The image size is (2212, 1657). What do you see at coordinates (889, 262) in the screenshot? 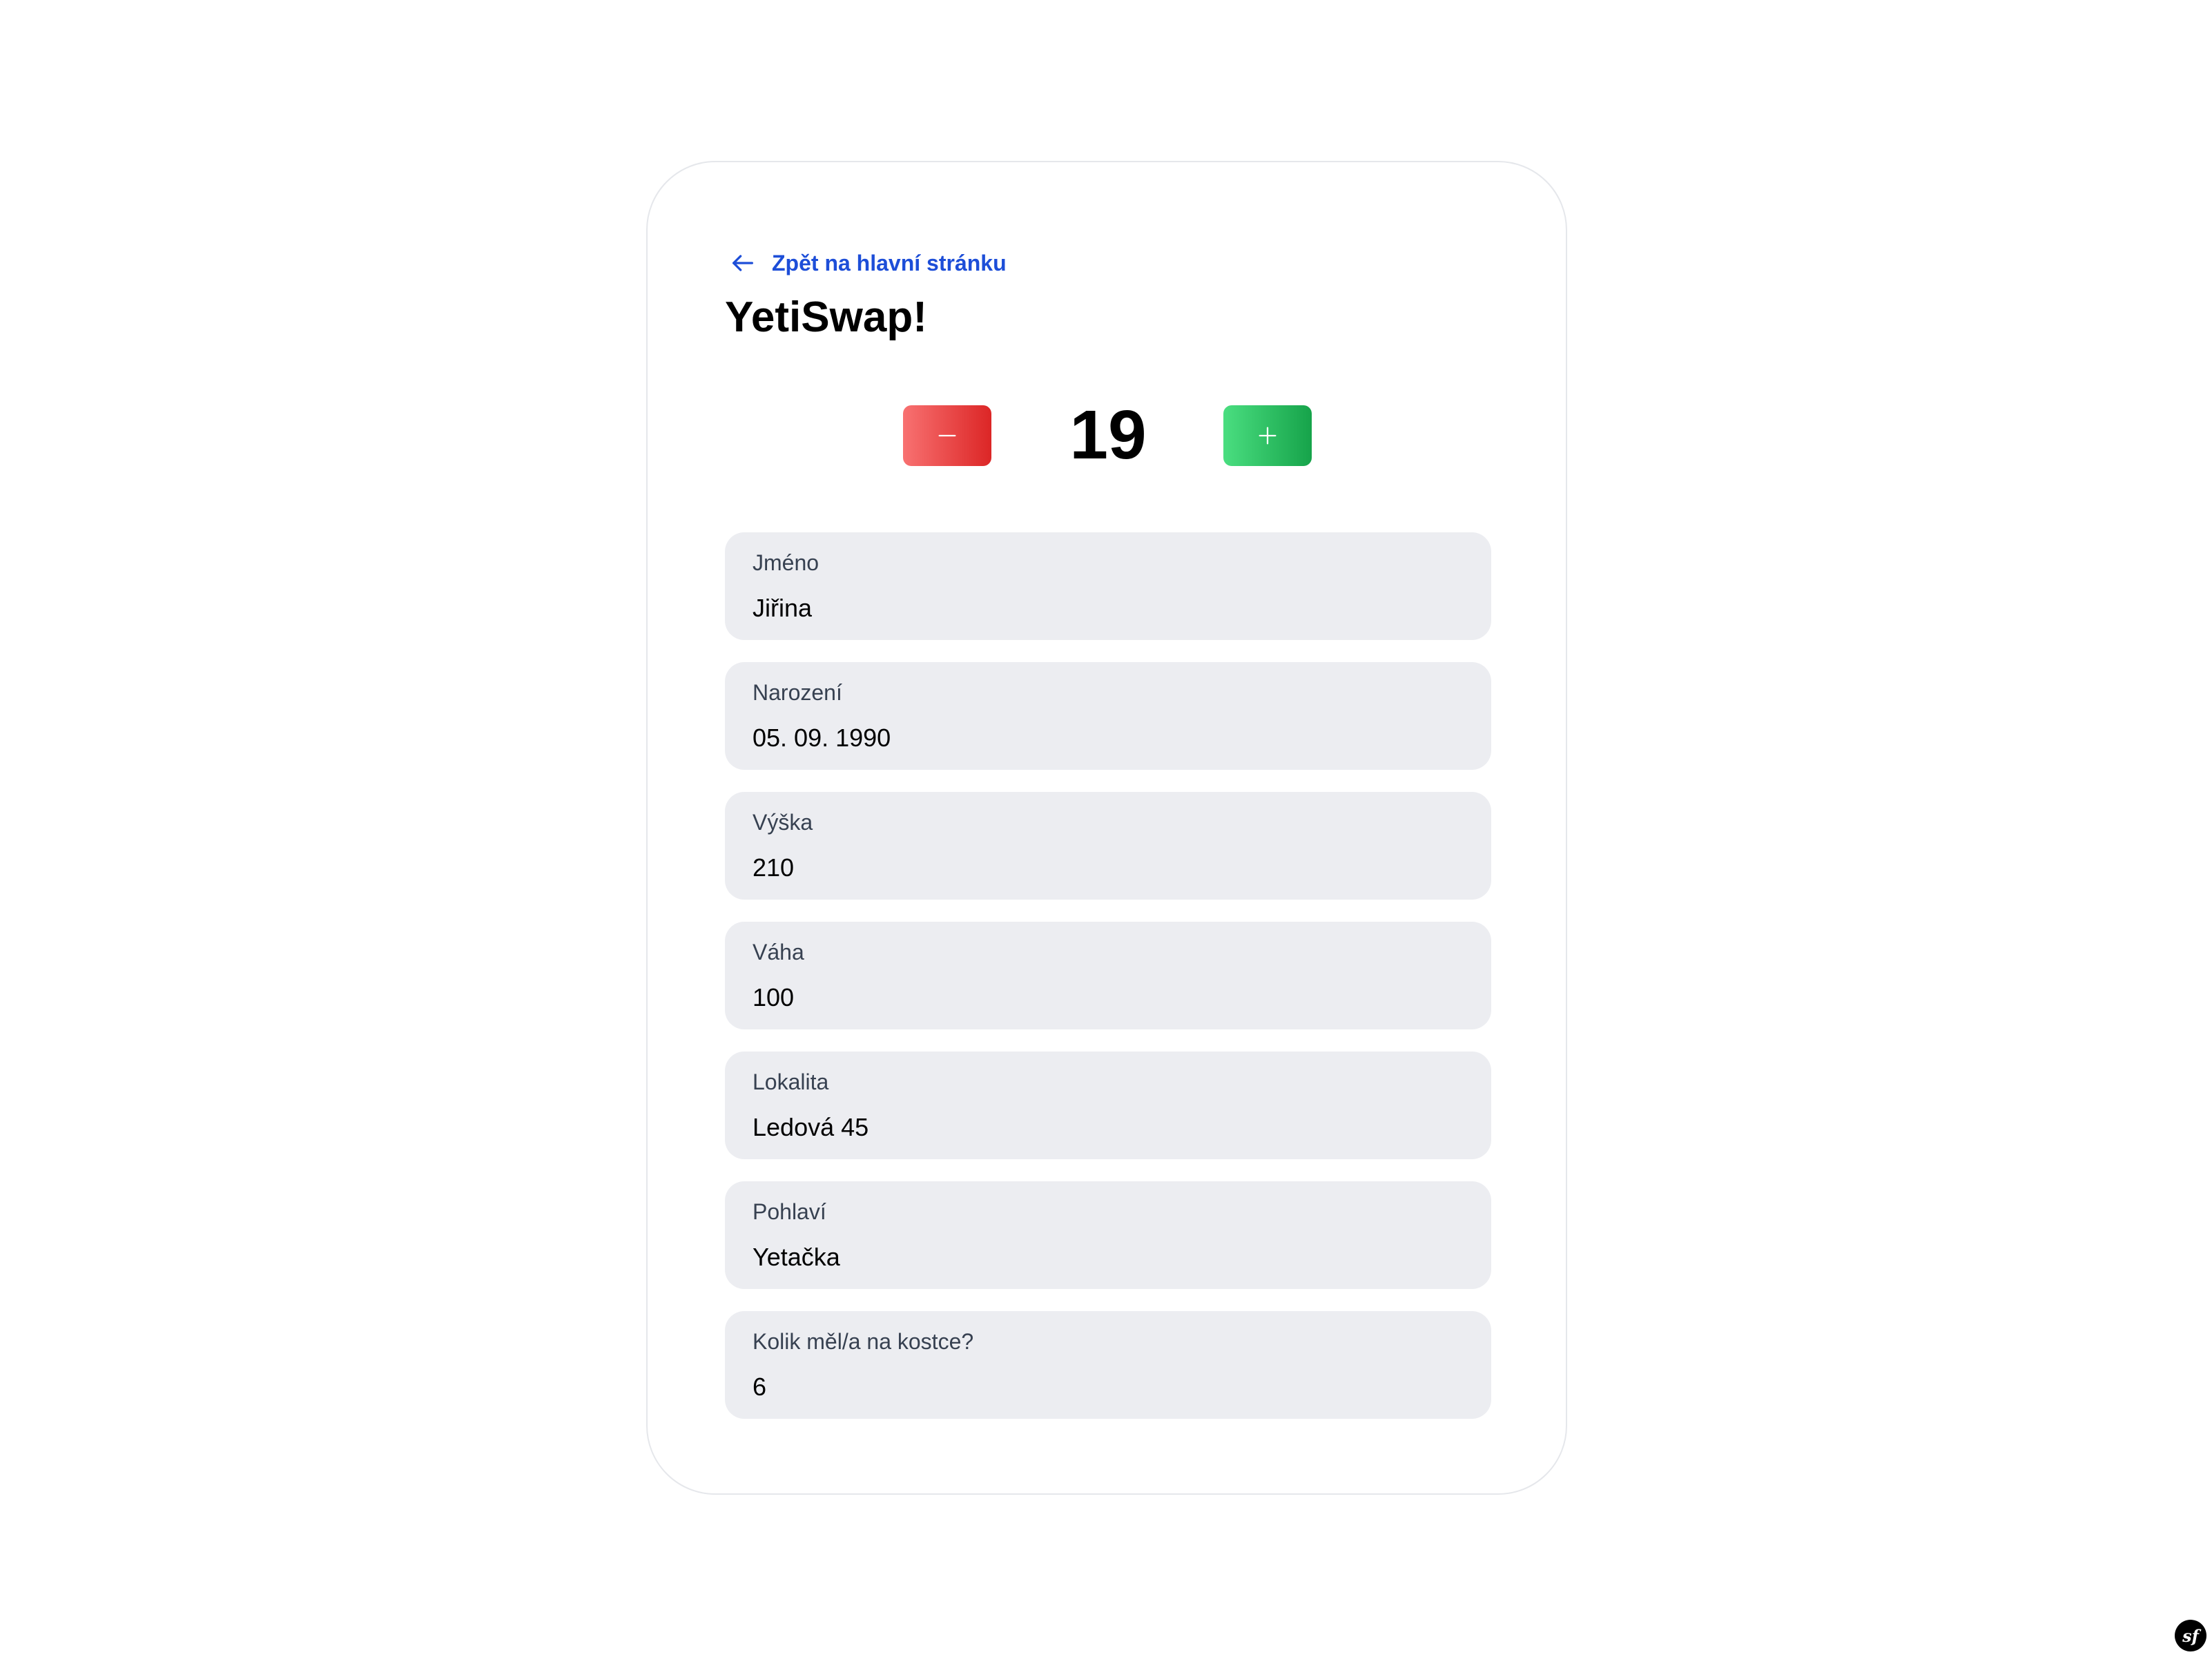
I see `back-link-label: Zpět na hlavní stránku` at bounding box center [889, 262].